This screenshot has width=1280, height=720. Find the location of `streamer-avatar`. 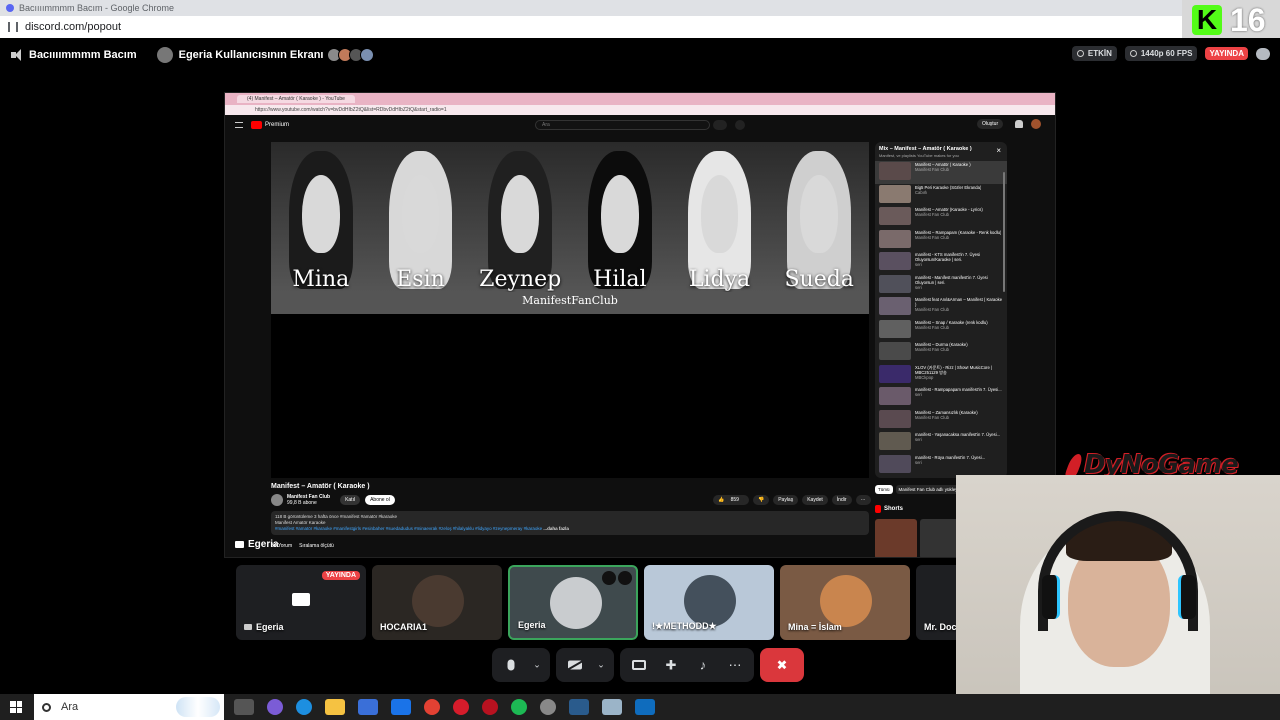

streamer-avatar is located at coordinates (164, 55).